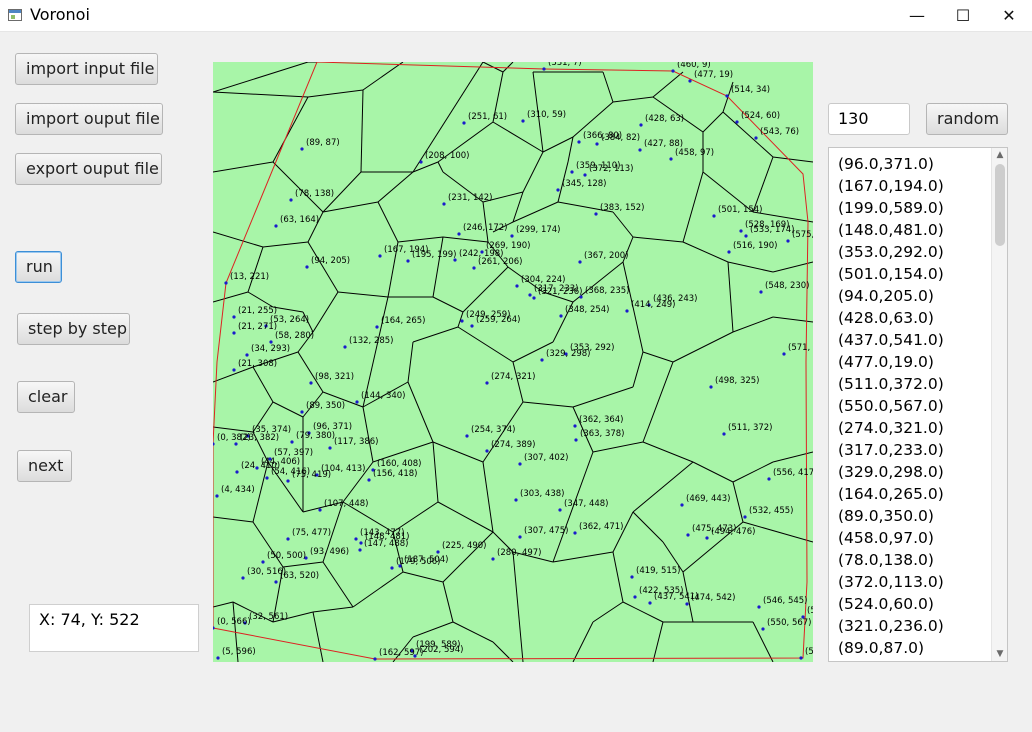 Image resolution: width=1032 pixels, height=732 pixels. Describe the element at coordinates (967, 119) in the screenshot. I see `random-button: random` at that location.